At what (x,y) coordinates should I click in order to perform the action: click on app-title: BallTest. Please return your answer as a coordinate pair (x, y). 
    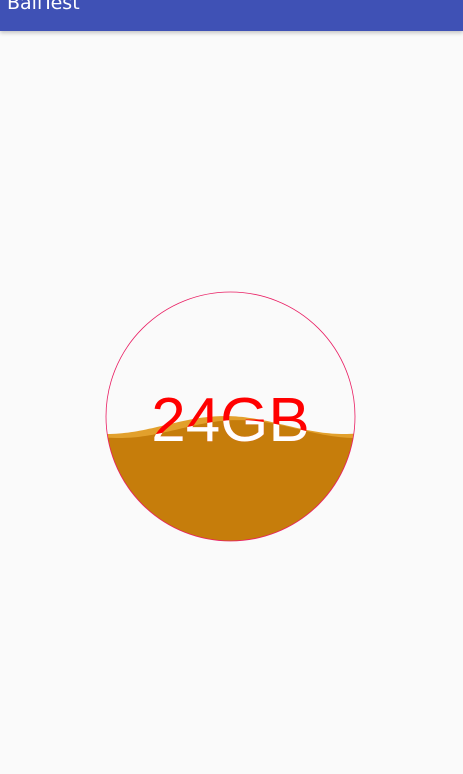
    Looking at the image, I should click on (43, 7).